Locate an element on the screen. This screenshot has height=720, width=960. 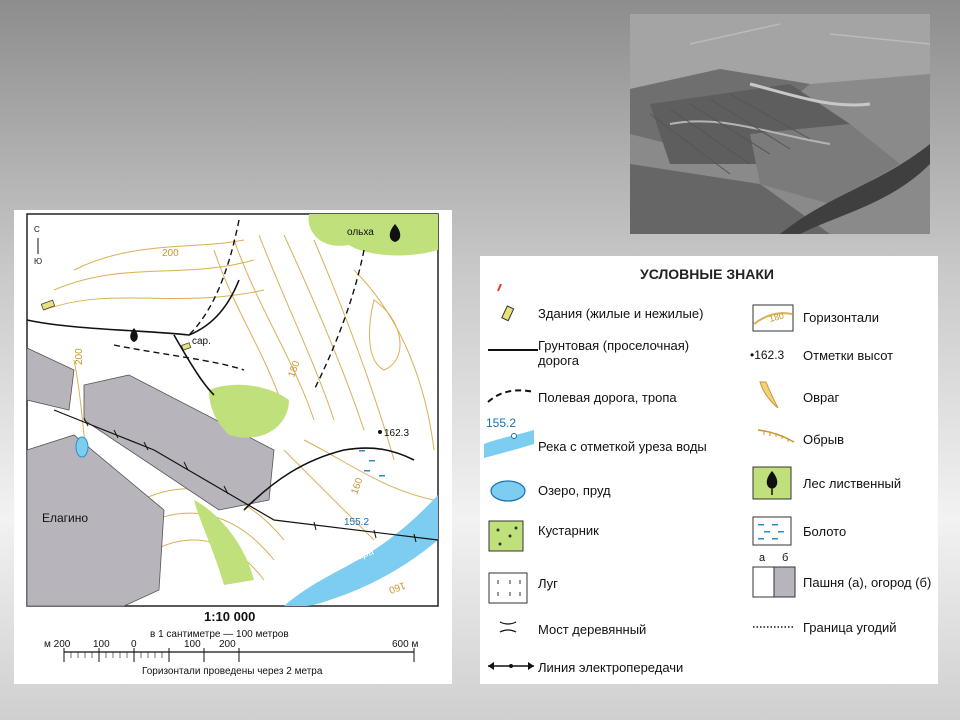
dirt-road-icon is located at coordinates (513, 350).